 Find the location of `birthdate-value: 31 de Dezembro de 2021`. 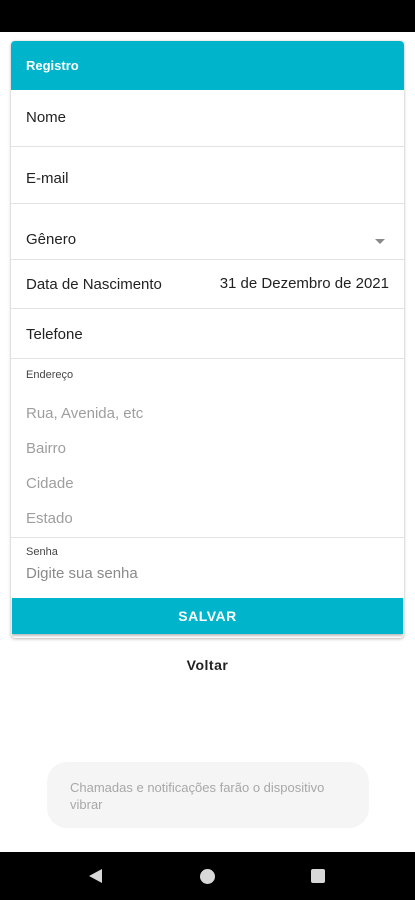

birthdate-value: 31 de Dezembro de 2021 is located at coordinates (304, 283).